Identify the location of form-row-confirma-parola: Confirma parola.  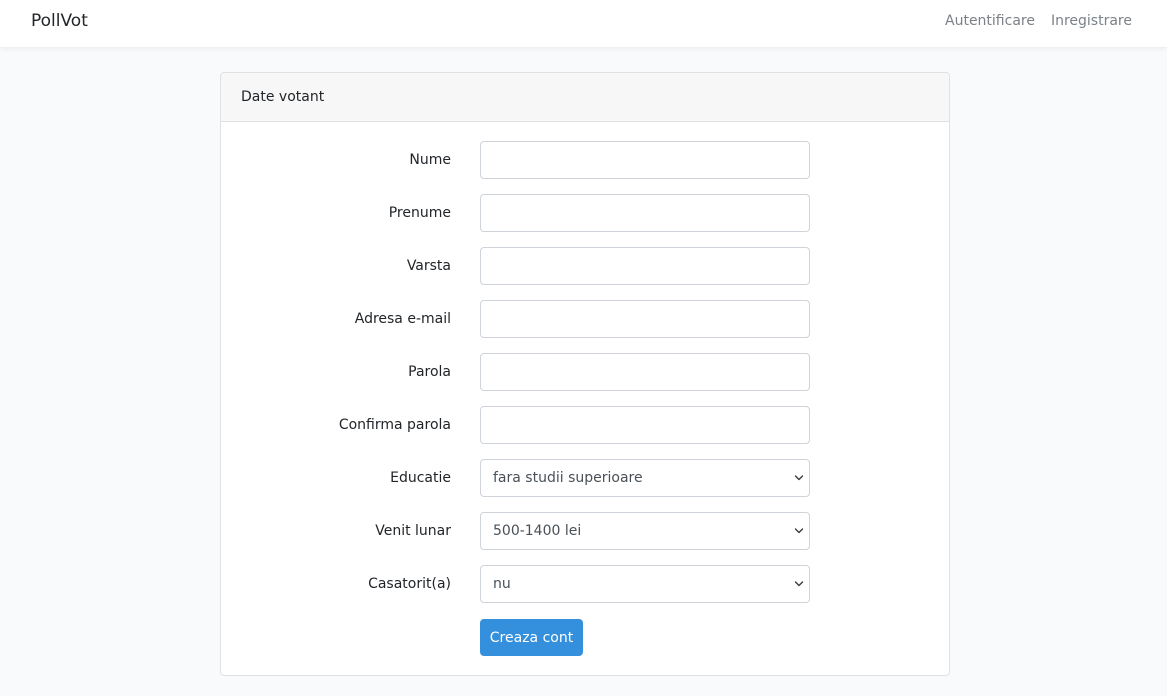
(586, 425).